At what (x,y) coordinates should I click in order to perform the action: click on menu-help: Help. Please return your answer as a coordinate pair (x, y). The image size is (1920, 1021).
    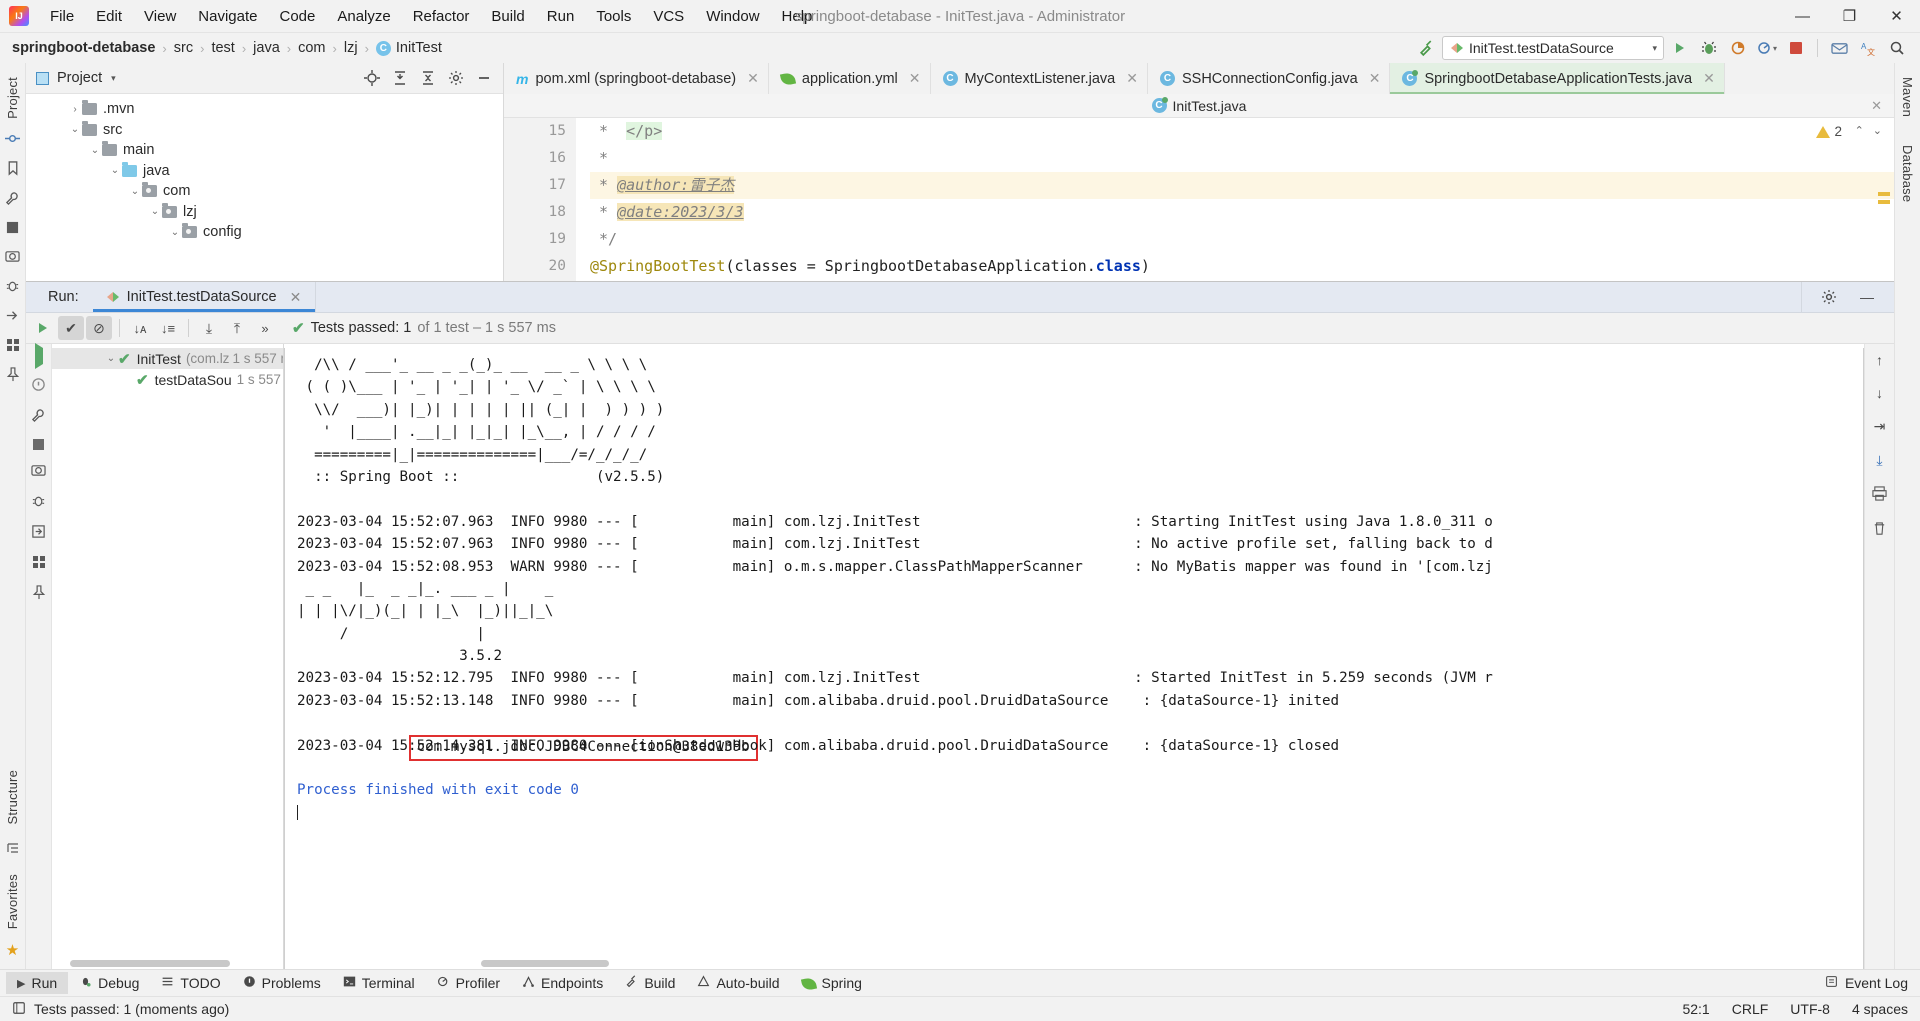
    Looking at the image, I should click on (797, 16).